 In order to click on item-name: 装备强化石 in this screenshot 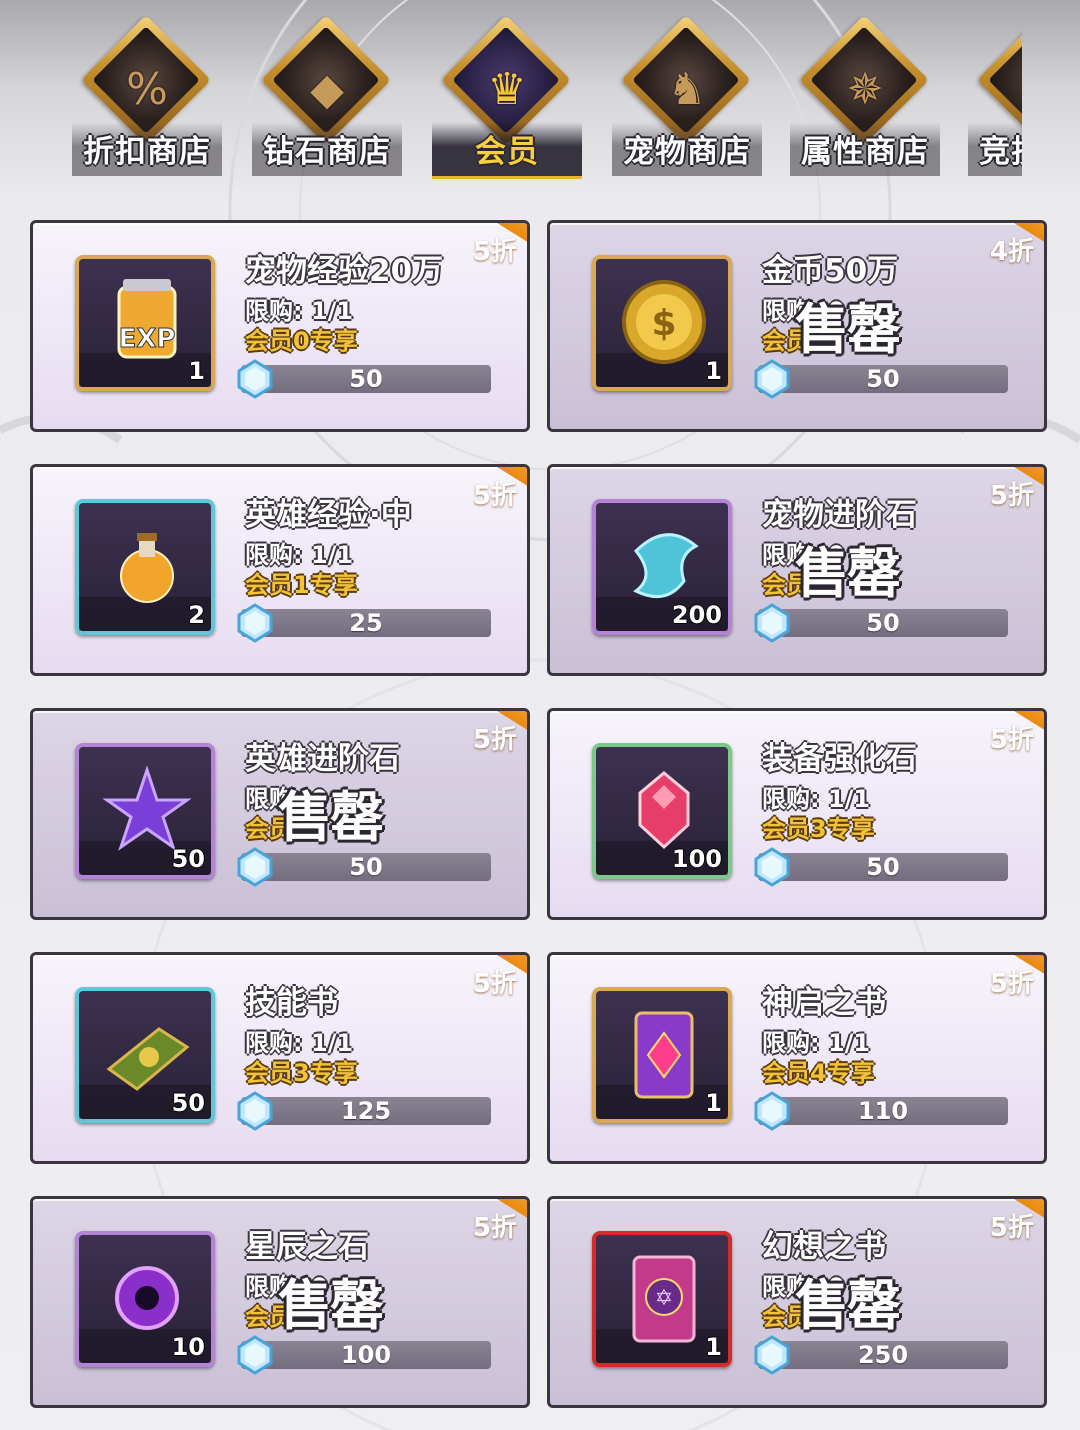, I will do `click(839, 759)`.